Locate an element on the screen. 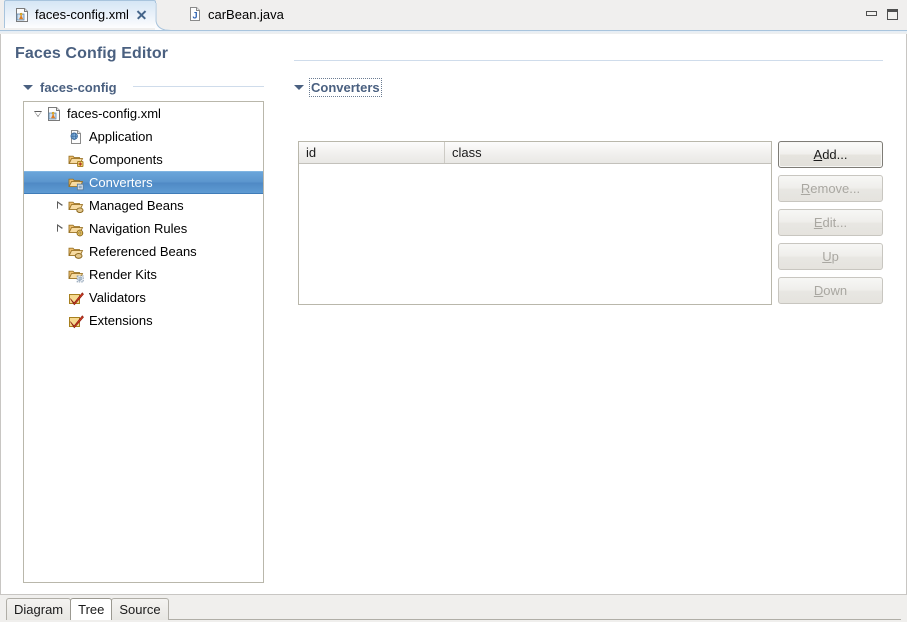 Image resolution: width=907 pixels, height=622 pixels. tree-item-validators: Validators is located at coordinates (143, 297).